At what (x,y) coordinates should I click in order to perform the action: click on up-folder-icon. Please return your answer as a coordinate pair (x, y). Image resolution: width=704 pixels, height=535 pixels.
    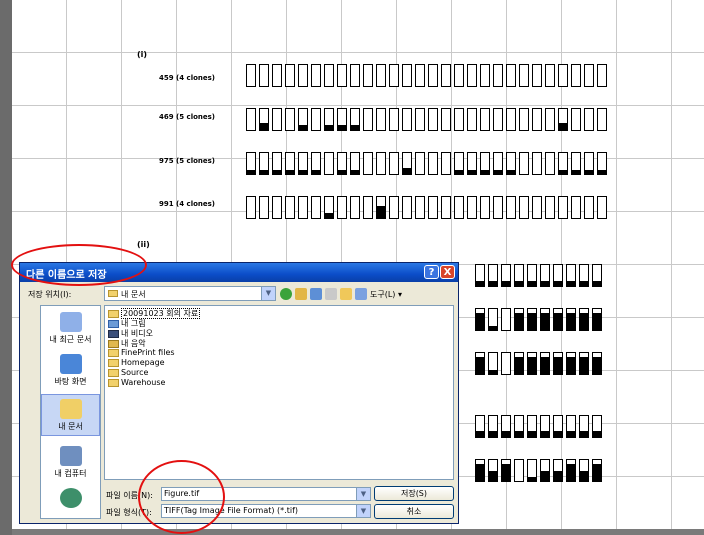
    Looking at the image, I should click on (301, 294).